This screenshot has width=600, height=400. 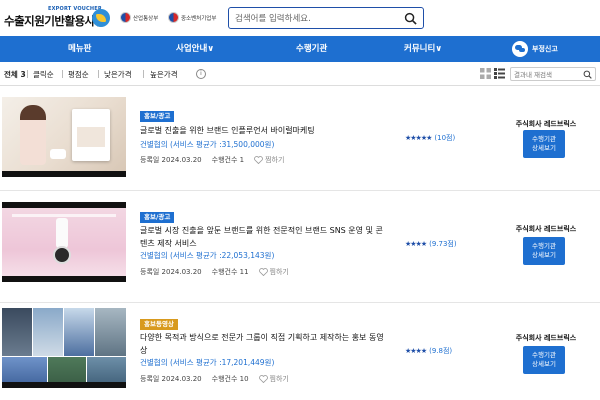 What do you see at coordinates (195, 49) in the screenshot?
I see `nav-item-business: 사업안내∨` at bounding box center [195, 49].